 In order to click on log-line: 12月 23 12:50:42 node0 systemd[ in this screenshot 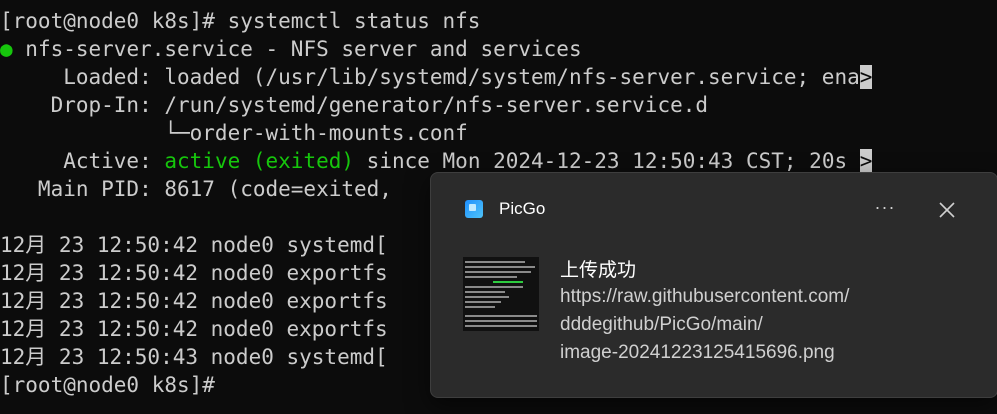, I will do `click(194, 245)`.